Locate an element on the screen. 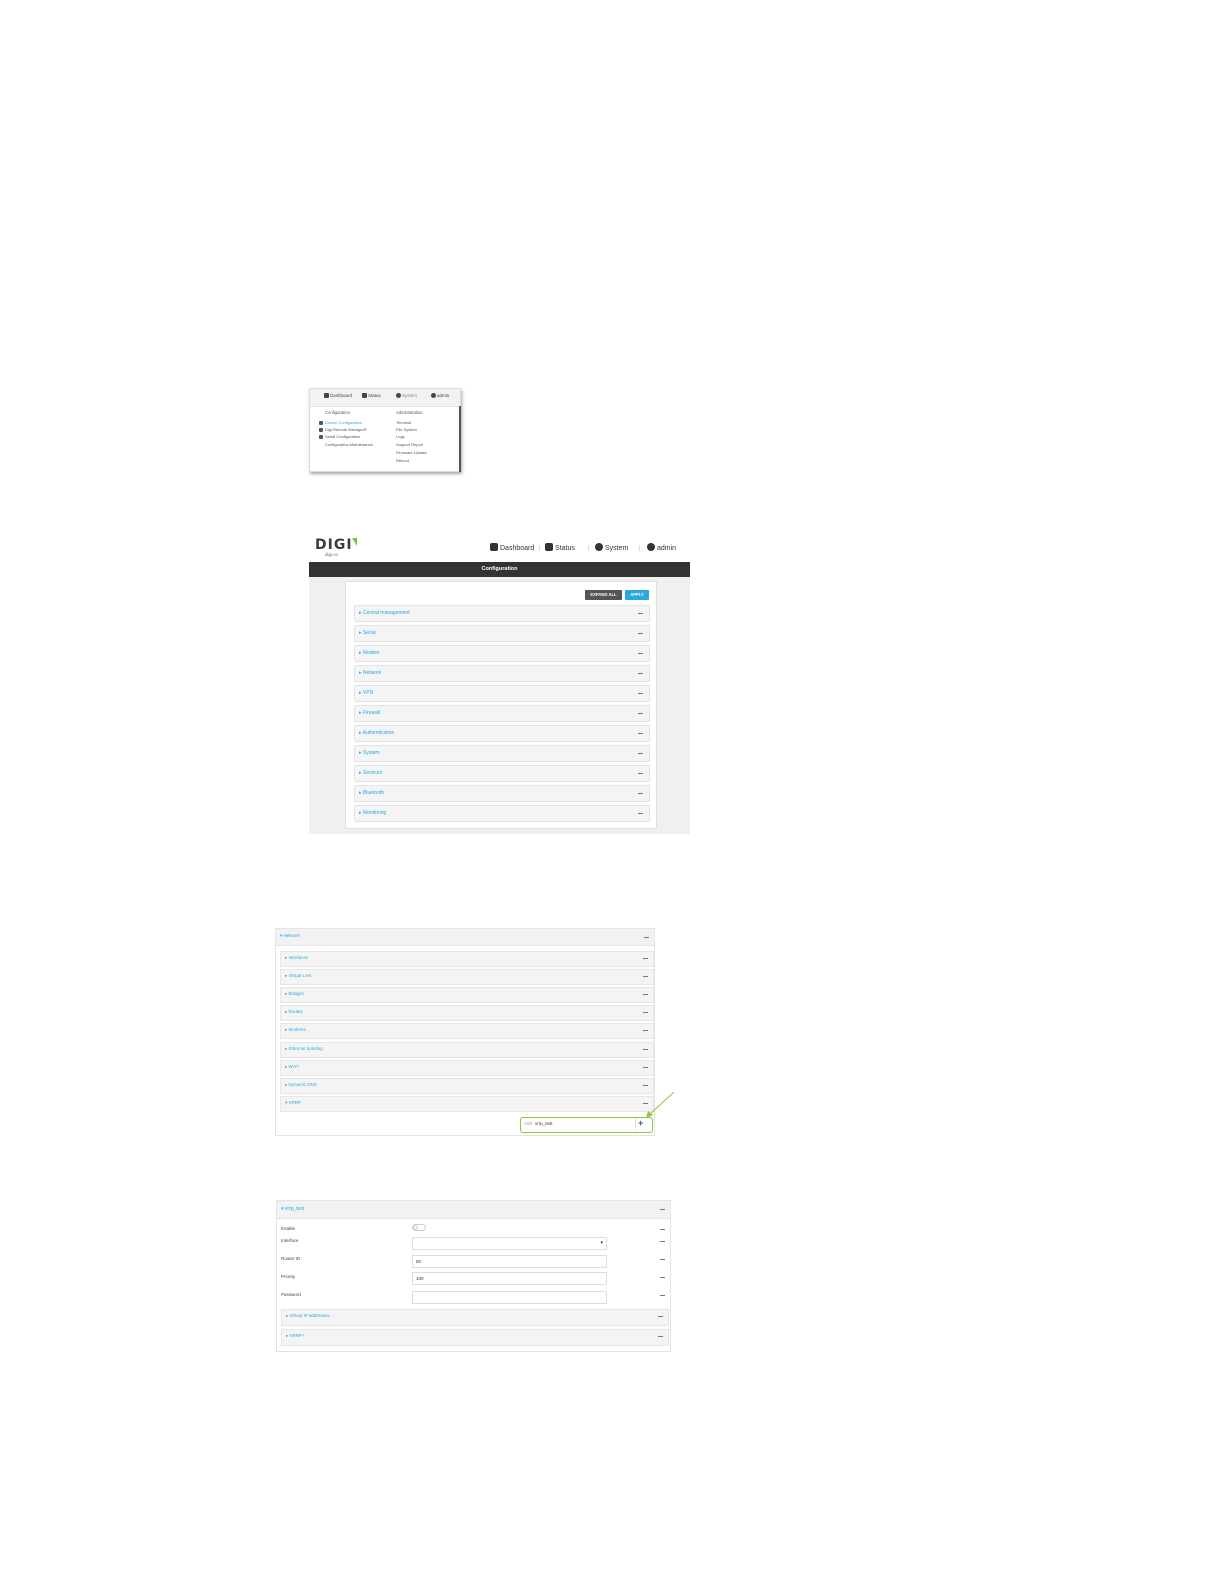 The width and height of the screenshot is (1224, 1584). vrrp-test-title: vrrp_test is located at coordinates (294, 1209).